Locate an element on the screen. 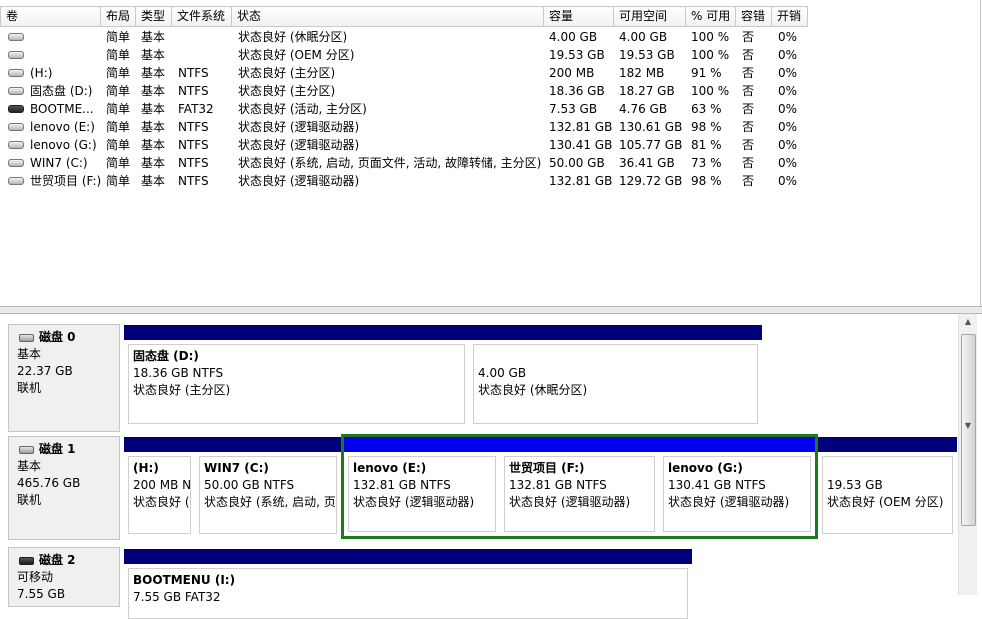 The height and width of the screenshot is (619, 982). column-header-fault-tolerance: 容错 is located at coordinates (754, 16).